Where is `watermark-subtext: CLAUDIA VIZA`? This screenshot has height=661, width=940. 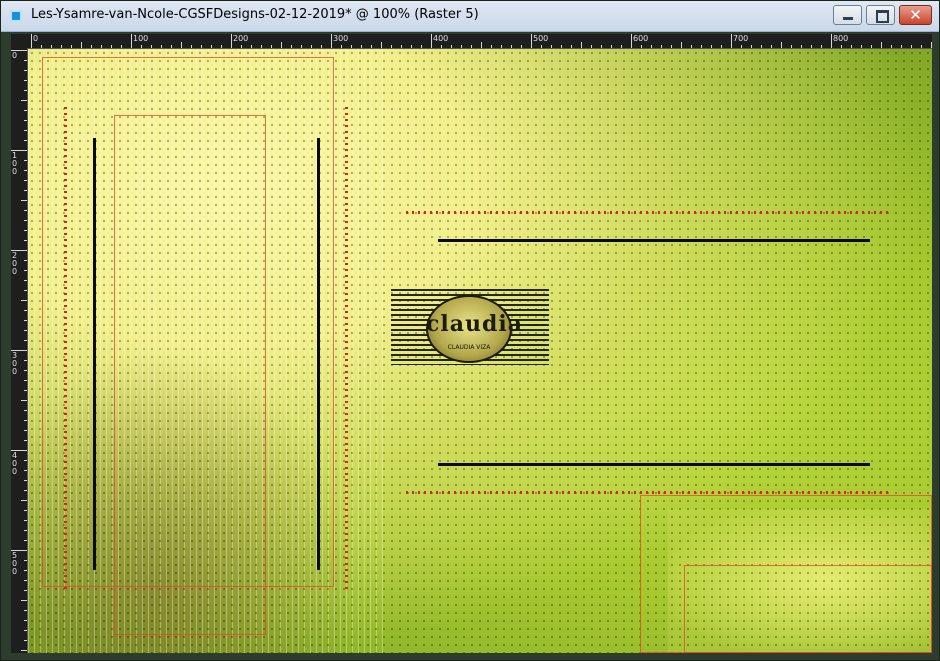 watermark-subtext: CLAUDIA VIZA is located at coordinates (469, 347).